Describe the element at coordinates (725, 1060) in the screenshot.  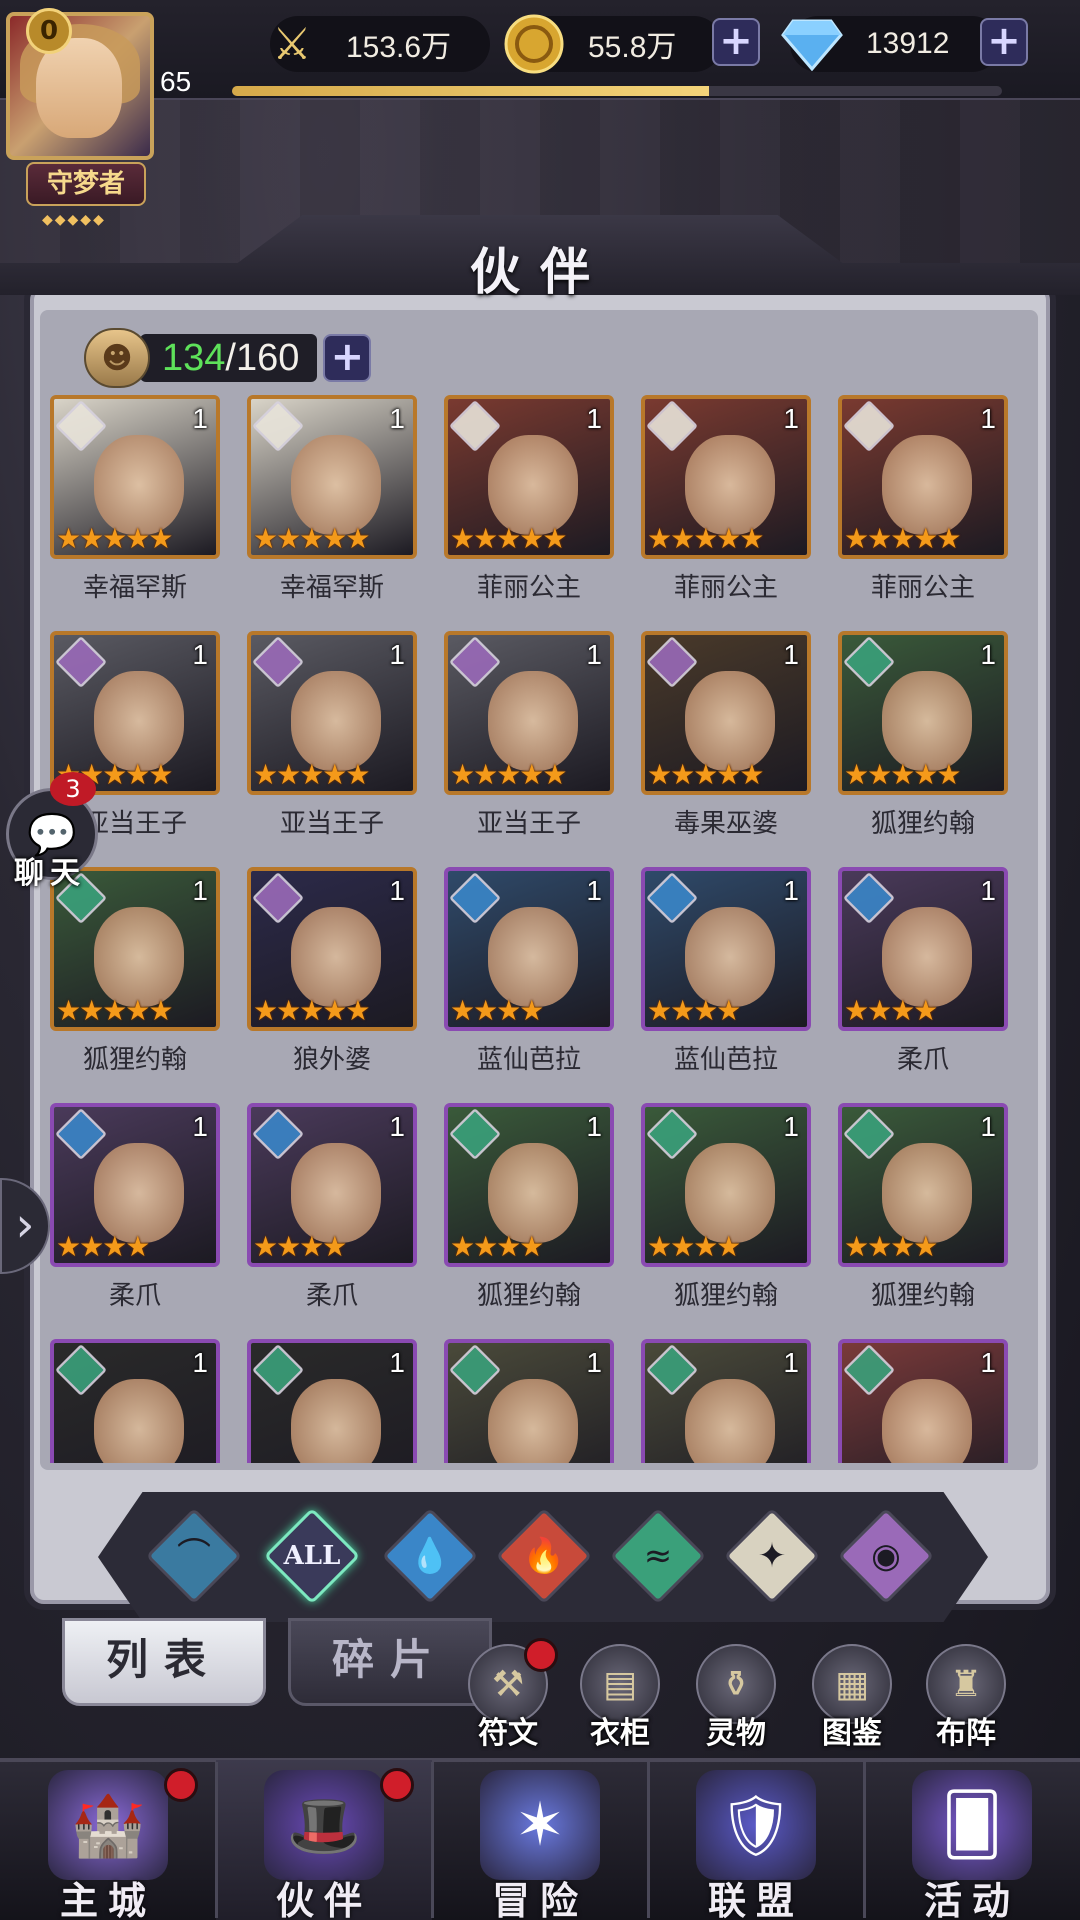
I see `partner-name: 蓝仙芭拉` at that location.